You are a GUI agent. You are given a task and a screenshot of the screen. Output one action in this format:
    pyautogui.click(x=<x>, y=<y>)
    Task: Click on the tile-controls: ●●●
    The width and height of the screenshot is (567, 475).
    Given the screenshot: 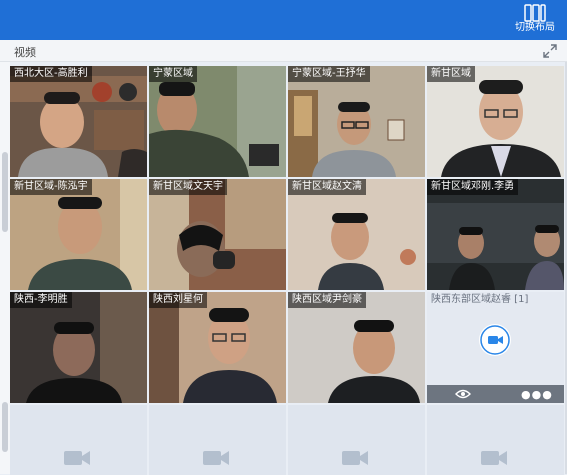 What is the action you would take?
    pyautogui.click(x=495, y=394)
    